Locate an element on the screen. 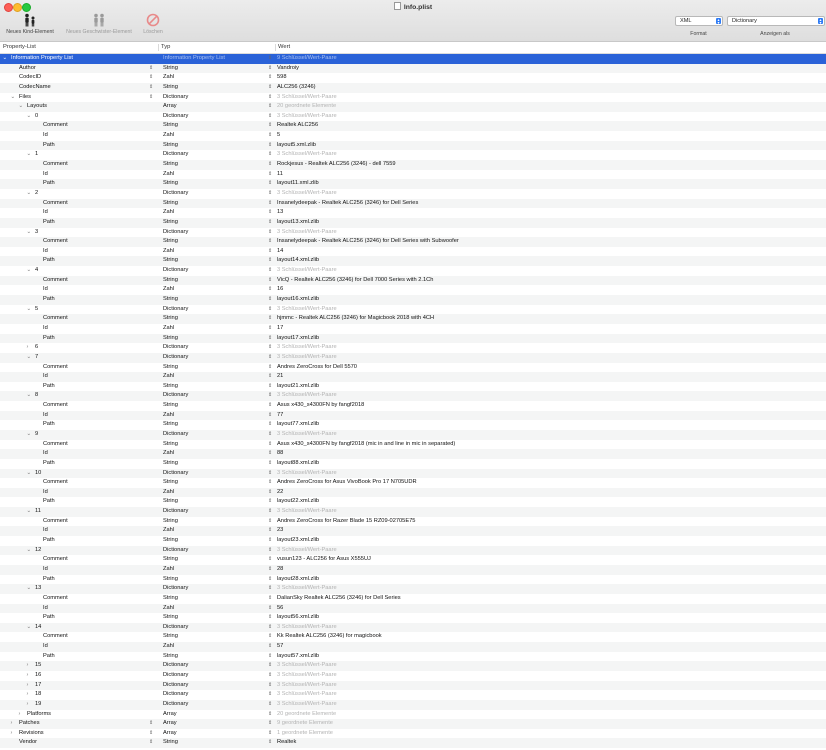 Image resolution: width=826 pixels, height=750 pixels. plist-row: ⌄ 10 Dictionary ⇕ 3 Schlüssel/Wert-Paare is located at coordinates (413, 473).